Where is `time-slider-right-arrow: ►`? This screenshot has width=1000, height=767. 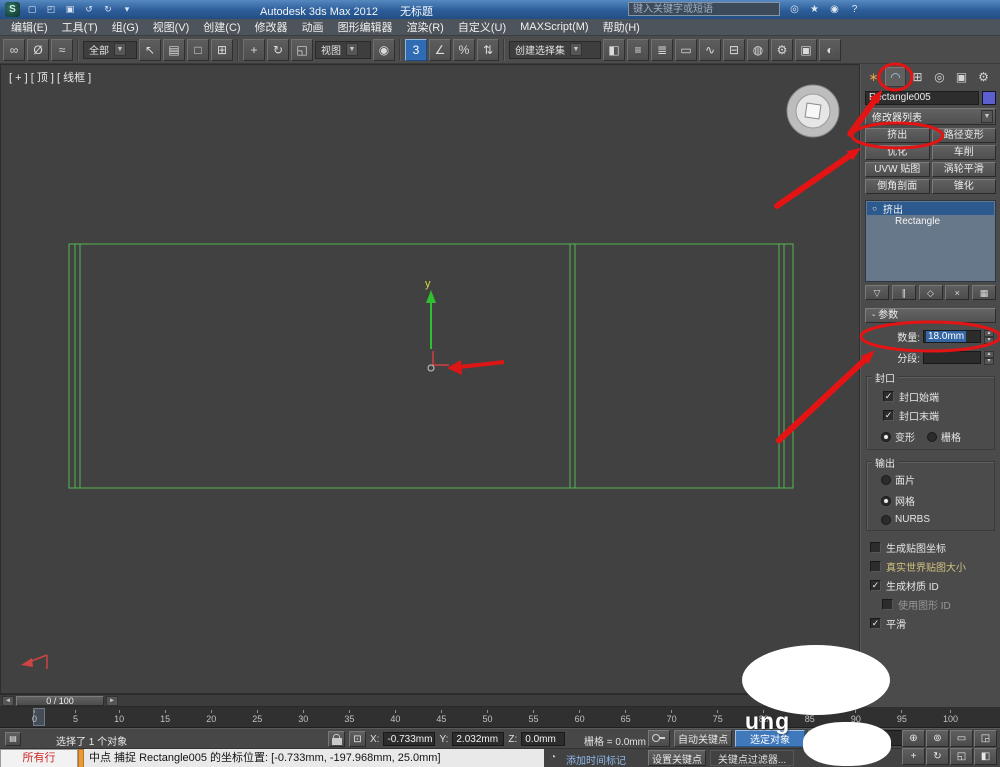 time-slider-right-arrow: ► is located at coordinates (112, 701).